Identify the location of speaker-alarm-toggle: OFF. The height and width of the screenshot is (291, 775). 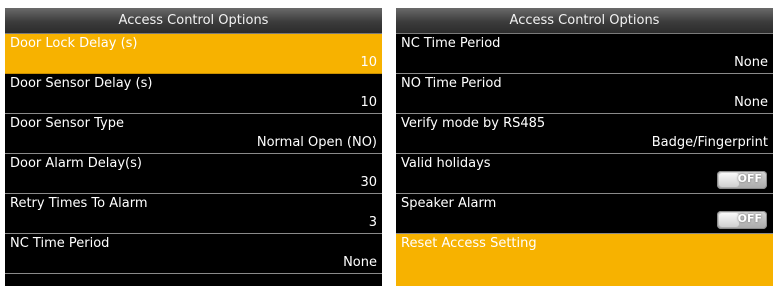
(742, 220).